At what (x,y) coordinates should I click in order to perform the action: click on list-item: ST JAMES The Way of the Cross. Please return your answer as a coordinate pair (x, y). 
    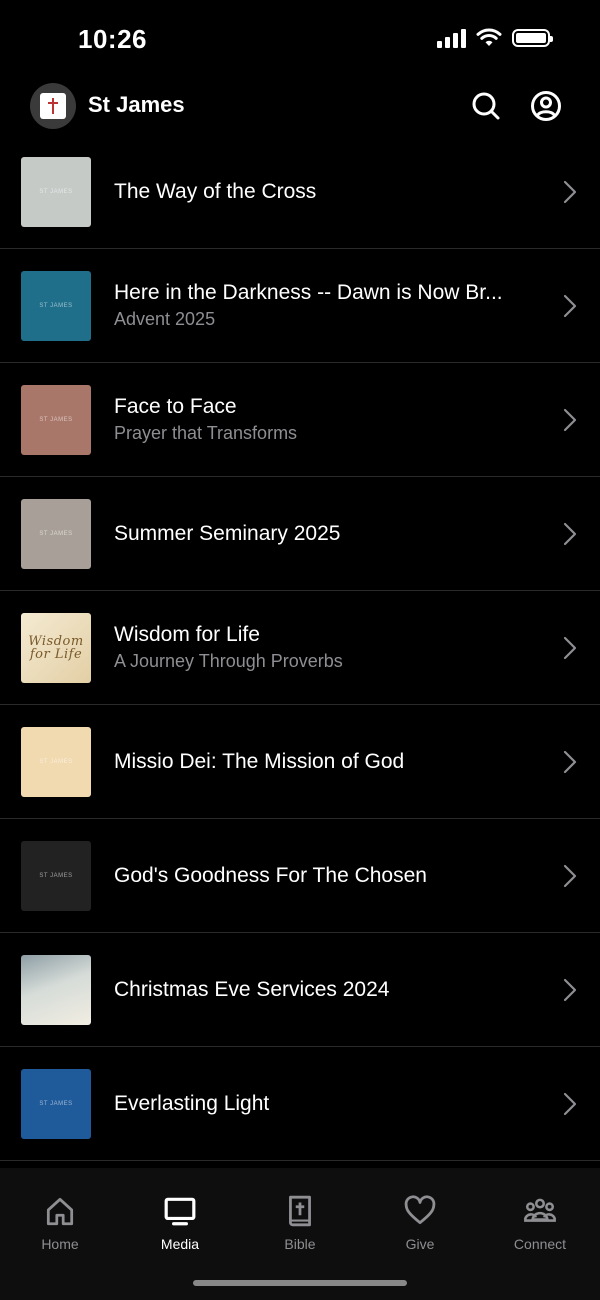
    Looking at the image, I should click on (300, 192).